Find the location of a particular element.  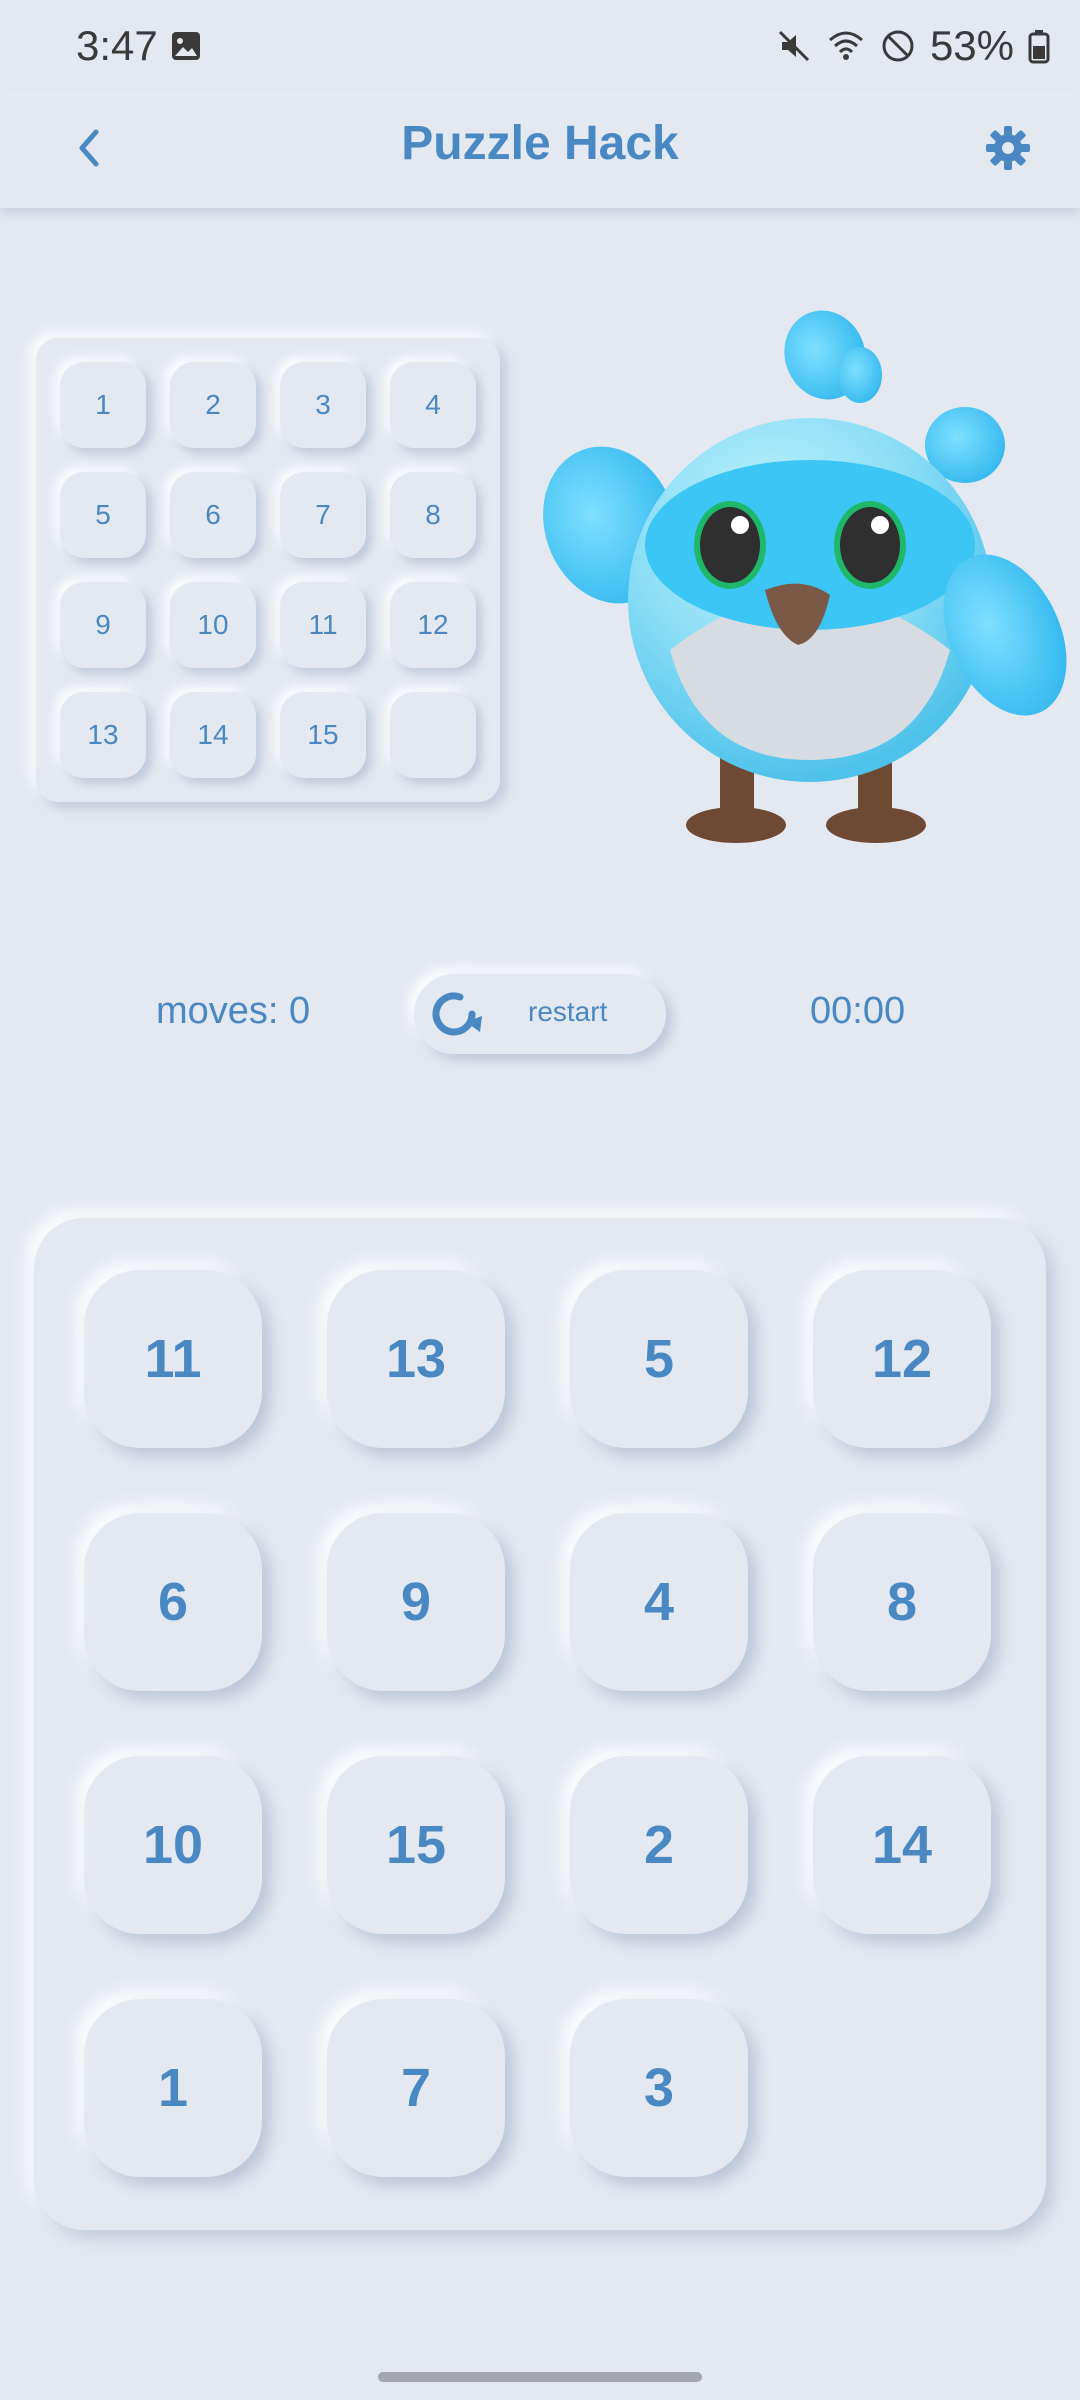

puzzle-tile: 7 is located at coordinates (416, 2088).